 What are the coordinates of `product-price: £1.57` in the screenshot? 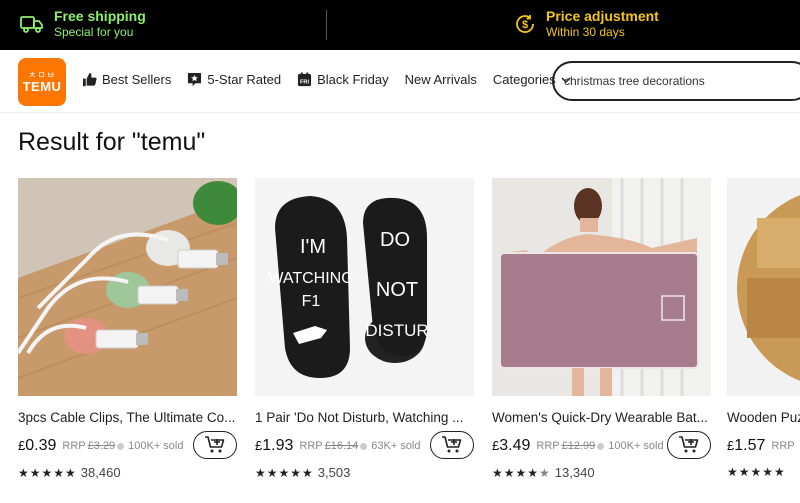 It's located at (746, 446).